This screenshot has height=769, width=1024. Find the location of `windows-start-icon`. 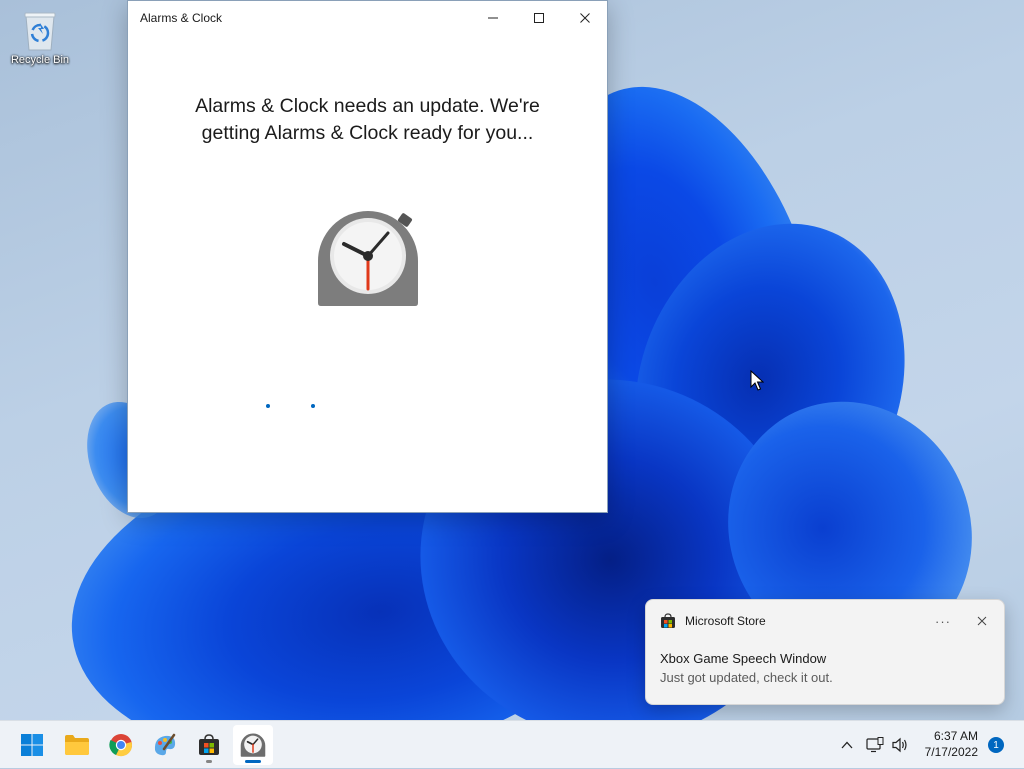

windows-start-icon is located at coordinates (32, 745).